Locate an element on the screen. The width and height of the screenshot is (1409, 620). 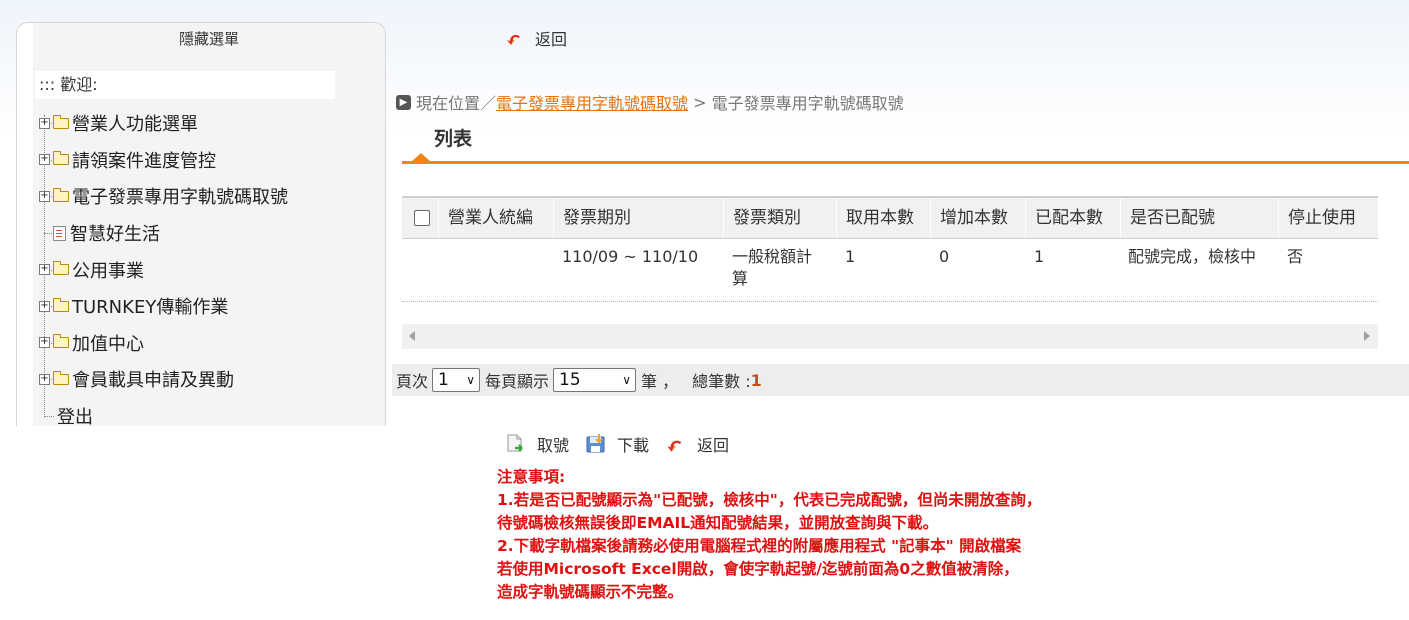
notice-line-5: 造成字軌號碼顯示不完整。 is located at coordinates (590, 592).